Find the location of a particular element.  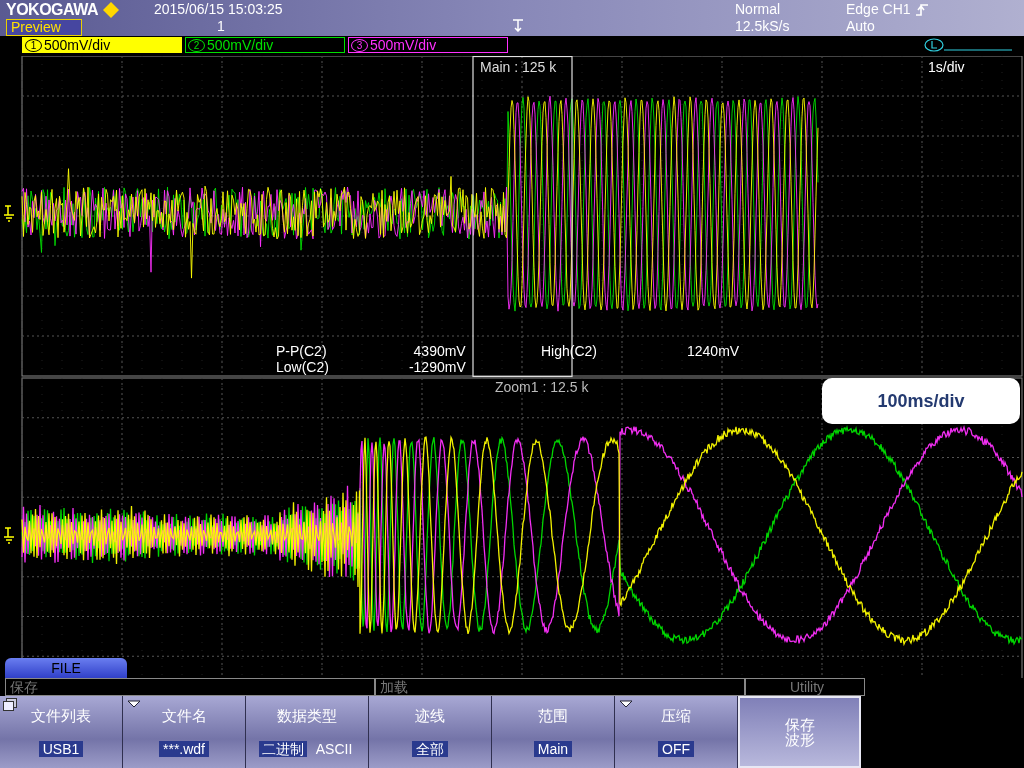

option-item: ASCII is located at coordinates (334, 748).